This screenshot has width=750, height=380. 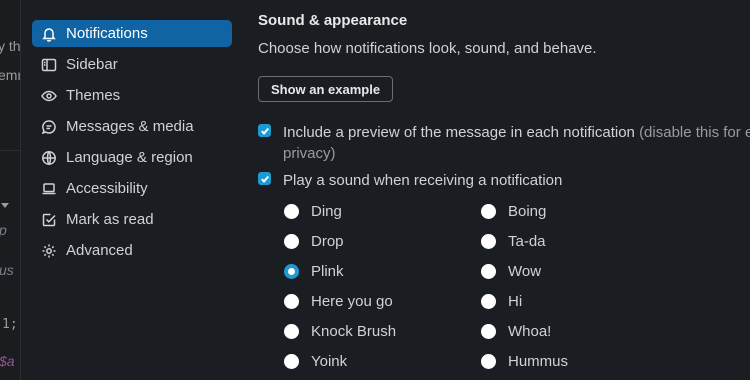 I want to click on background-text-fragment: emn, so click(x=10, y=75).